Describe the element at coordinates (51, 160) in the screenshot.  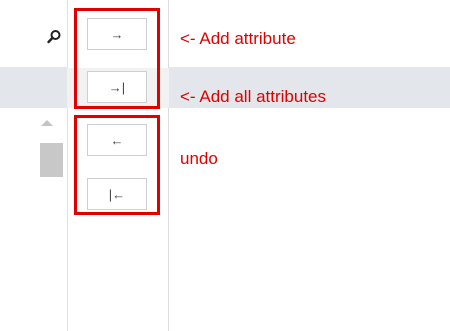
I see `scrollbar-thumb` at that location.